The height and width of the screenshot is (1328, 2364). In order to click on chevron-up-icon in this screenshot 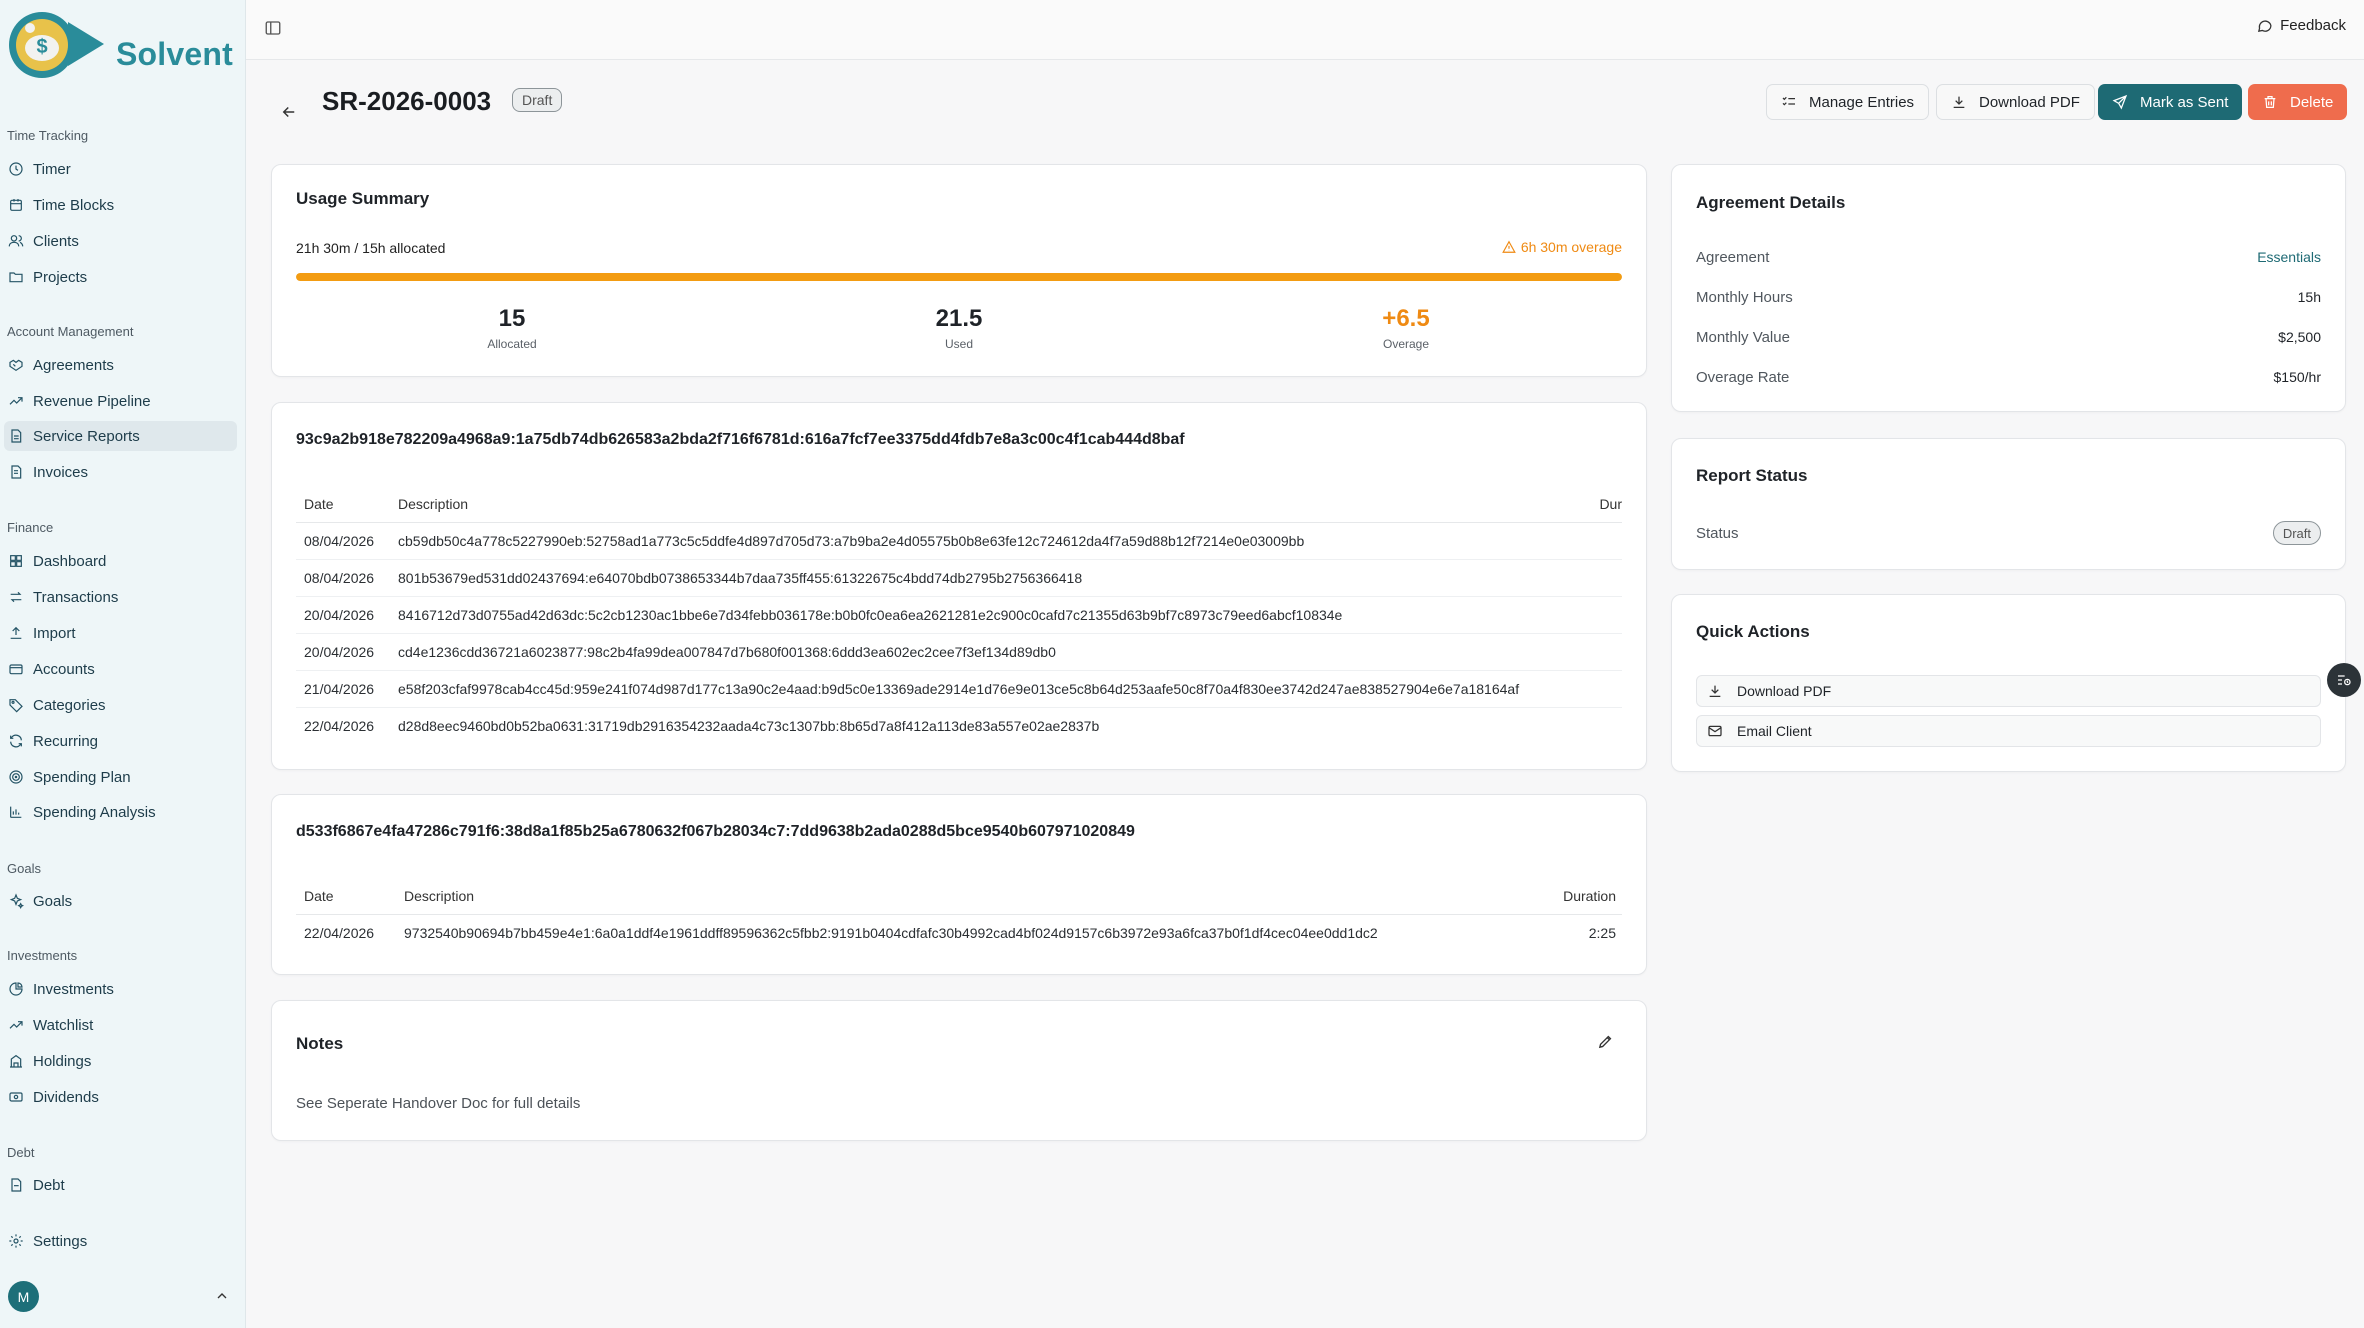, I will do `click(222, 1296)`.